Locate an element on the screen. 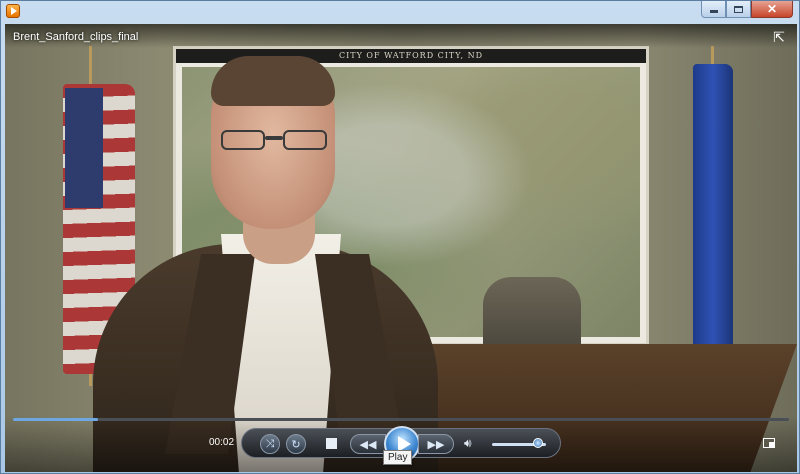  shuffle-icon: ⤨ is located at coordinates (270, 443).